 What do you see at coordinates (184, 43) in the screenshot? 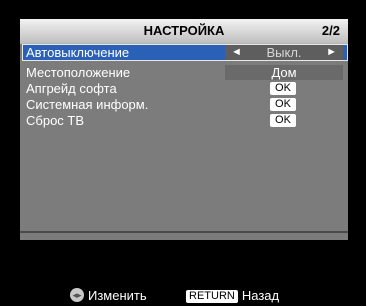
I see `header-divider` at bounding box center [184, 43].